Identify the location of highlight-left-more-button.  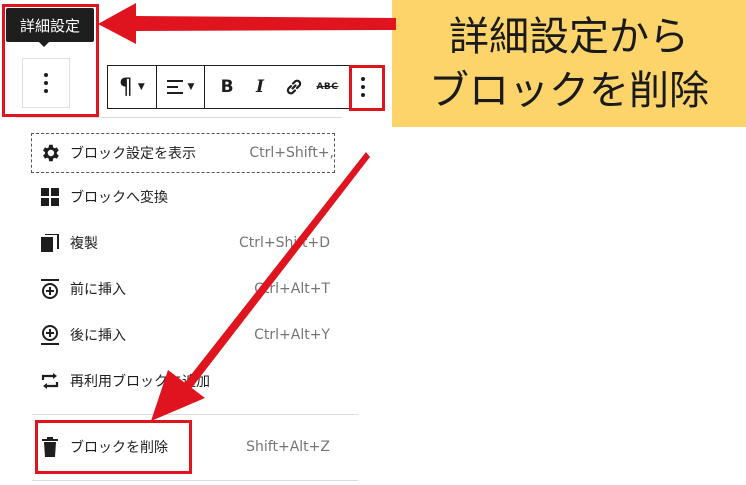
(50, 60).